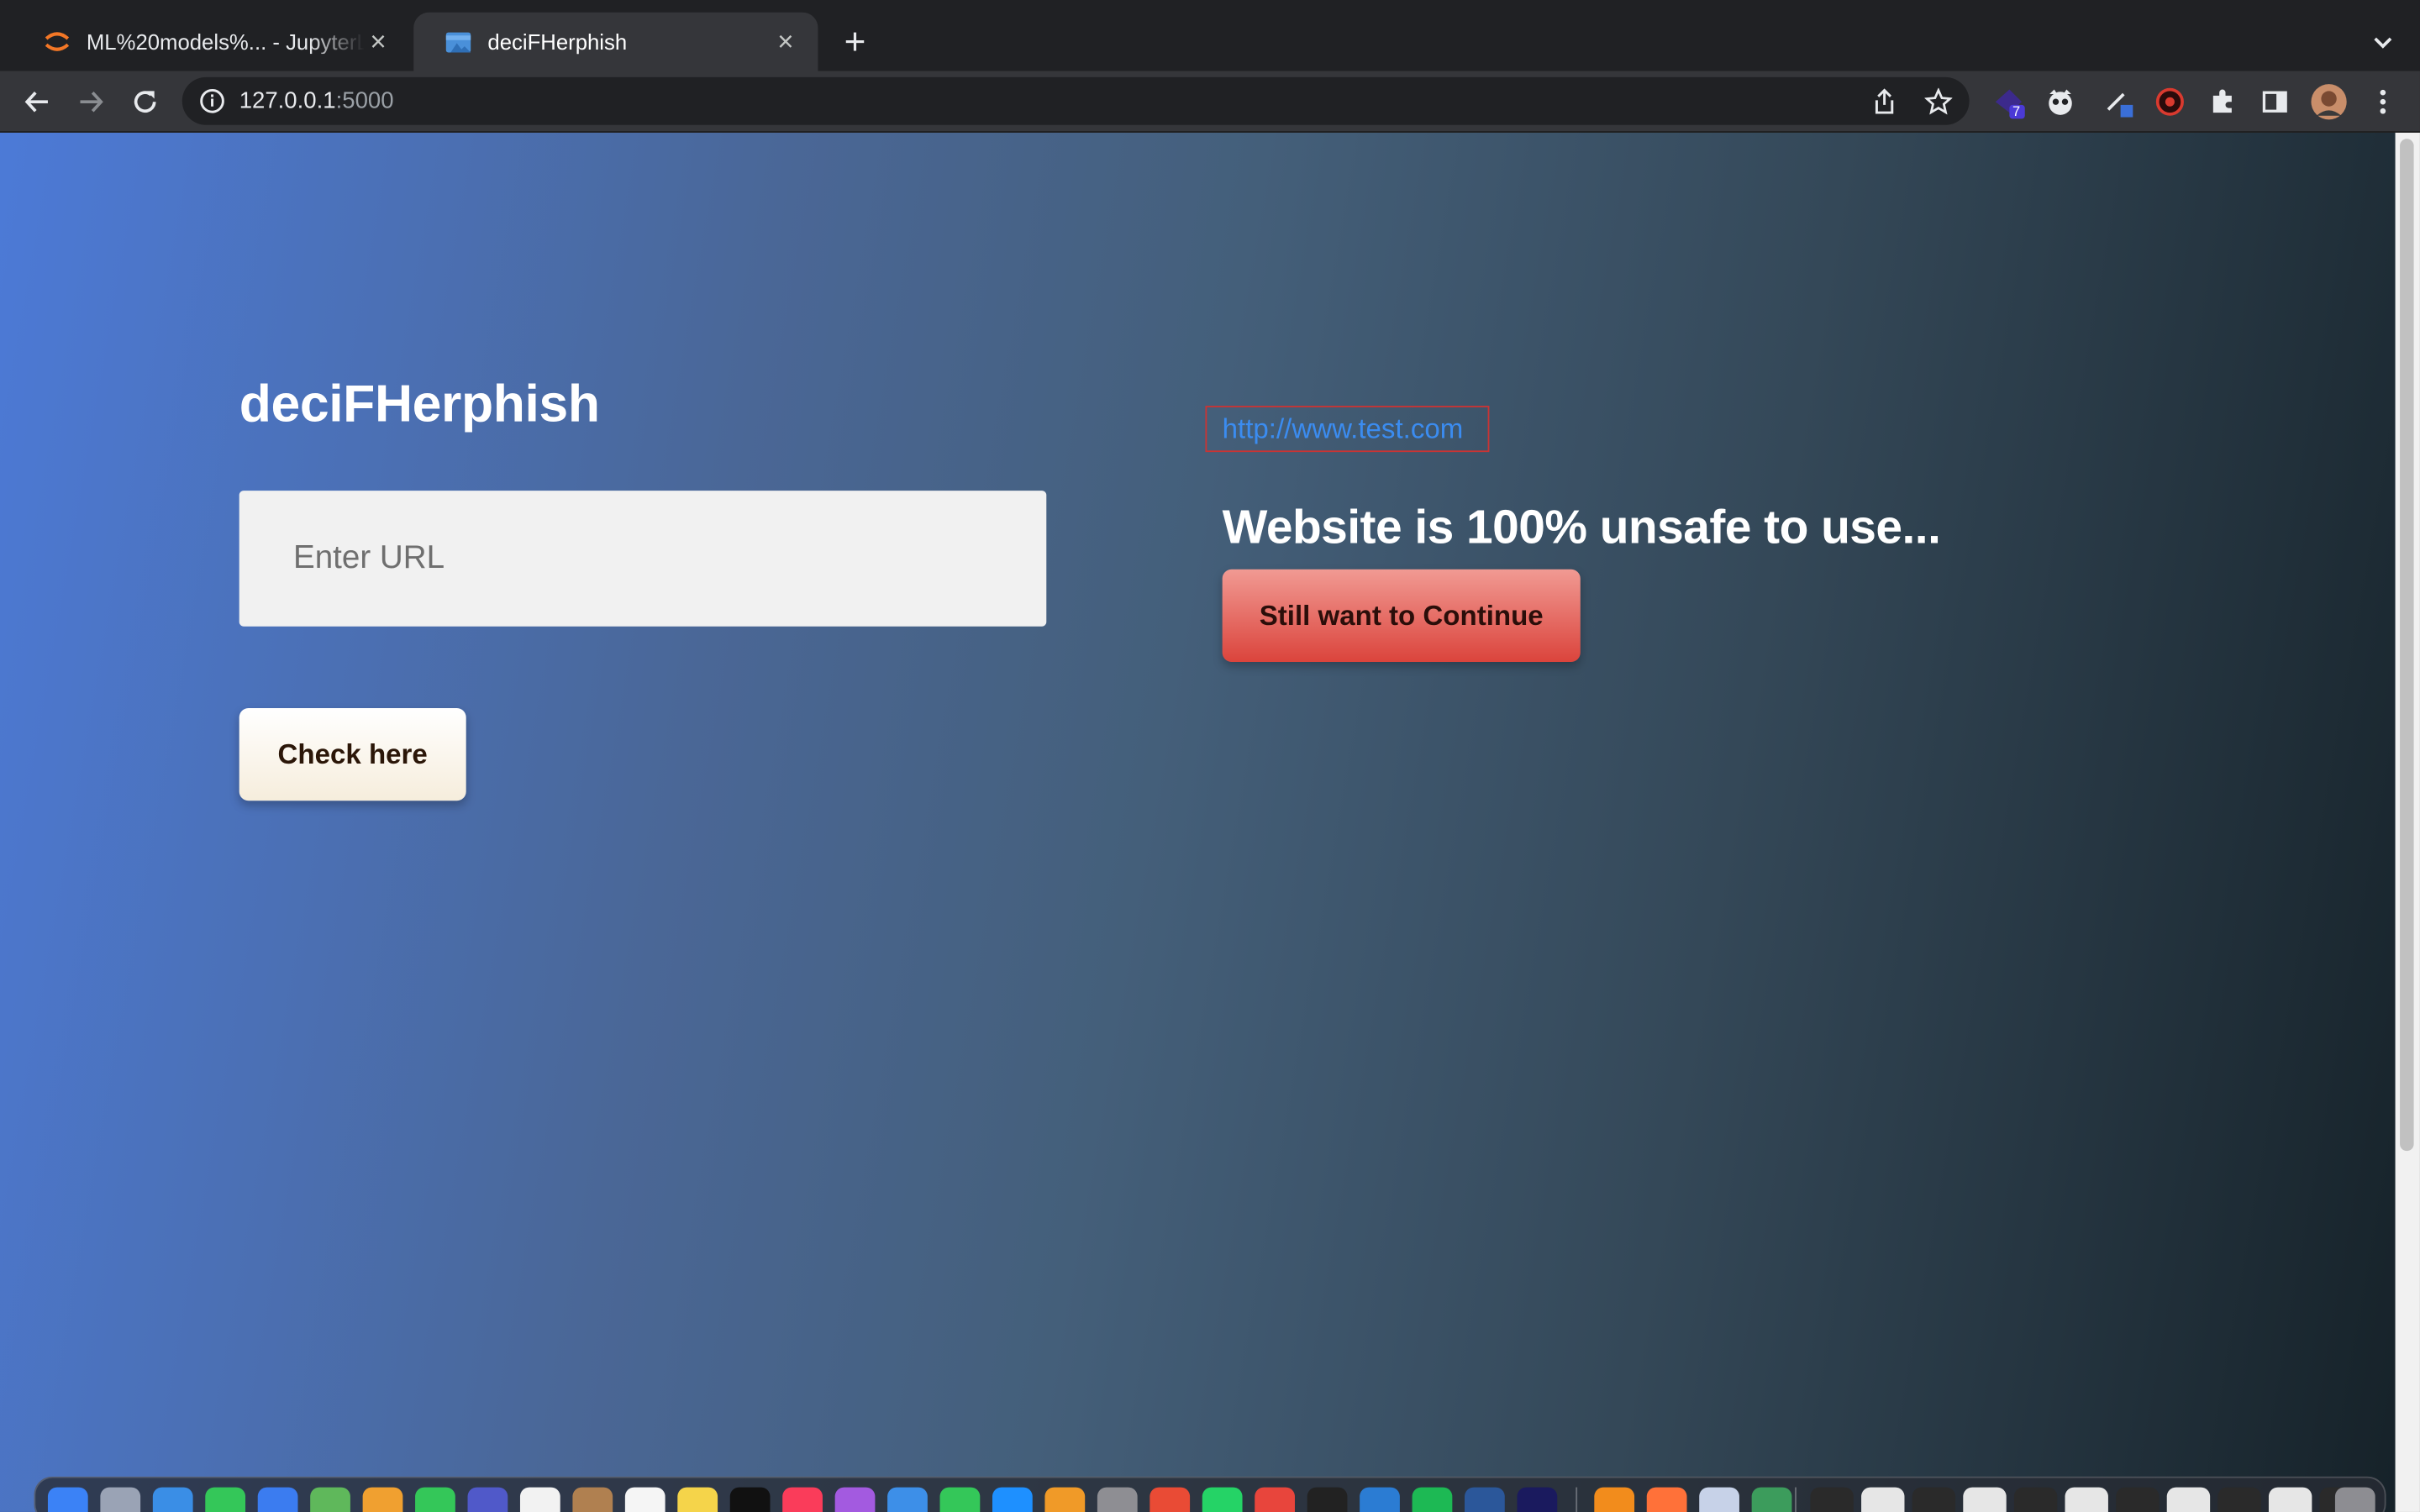  Describe the element at coordinates (1537, 1499) in the screenshot. I see `aftereffects-icon` at that location.